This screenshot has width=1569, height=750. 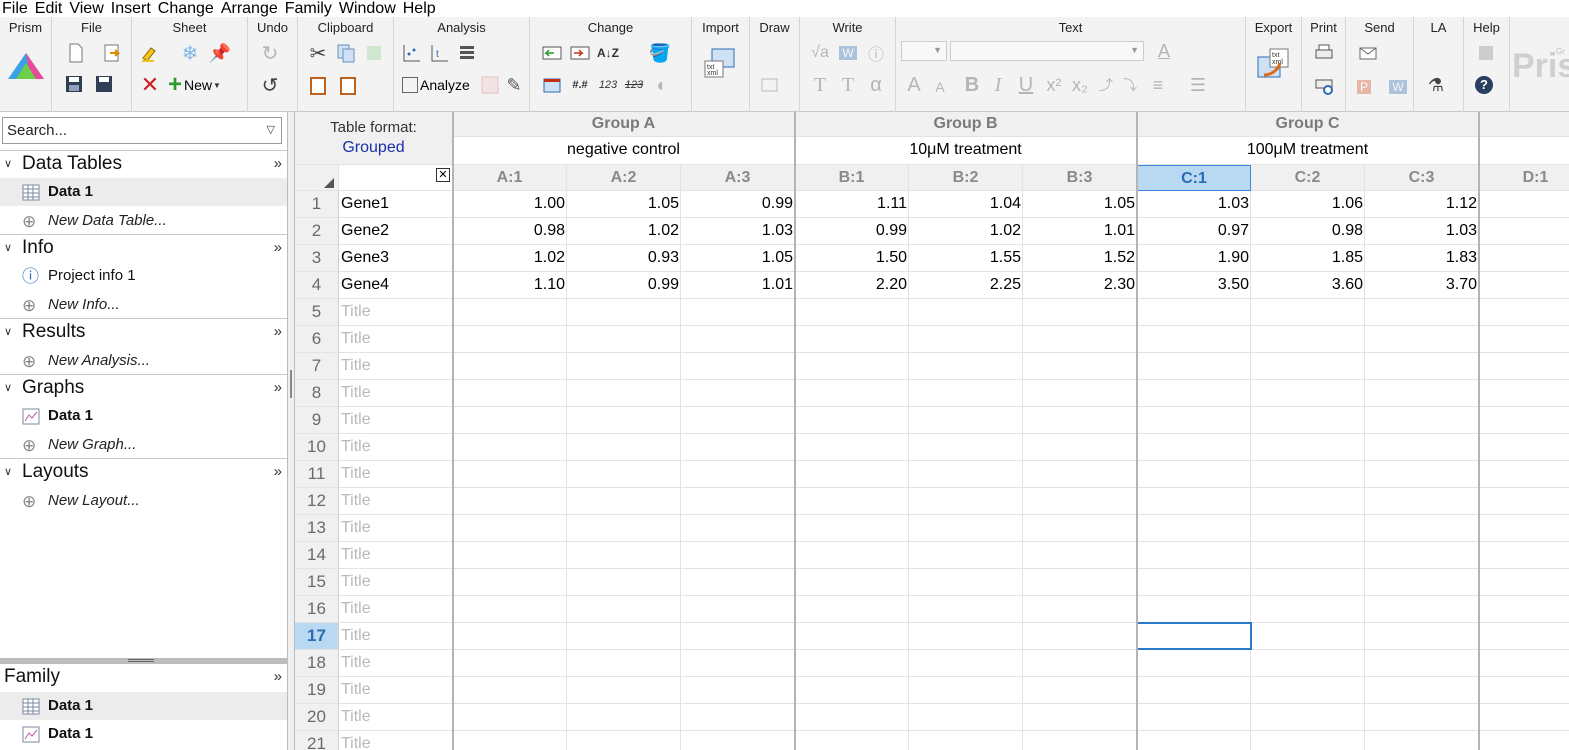 I want to click on export-data-icon: txt xml, so click(x=1273, y=64).